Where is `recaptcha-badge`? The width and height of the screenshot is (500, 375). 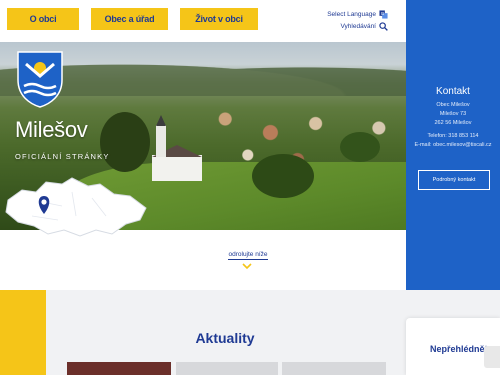 recaptcha-badge is located at coordinates (492, 357).